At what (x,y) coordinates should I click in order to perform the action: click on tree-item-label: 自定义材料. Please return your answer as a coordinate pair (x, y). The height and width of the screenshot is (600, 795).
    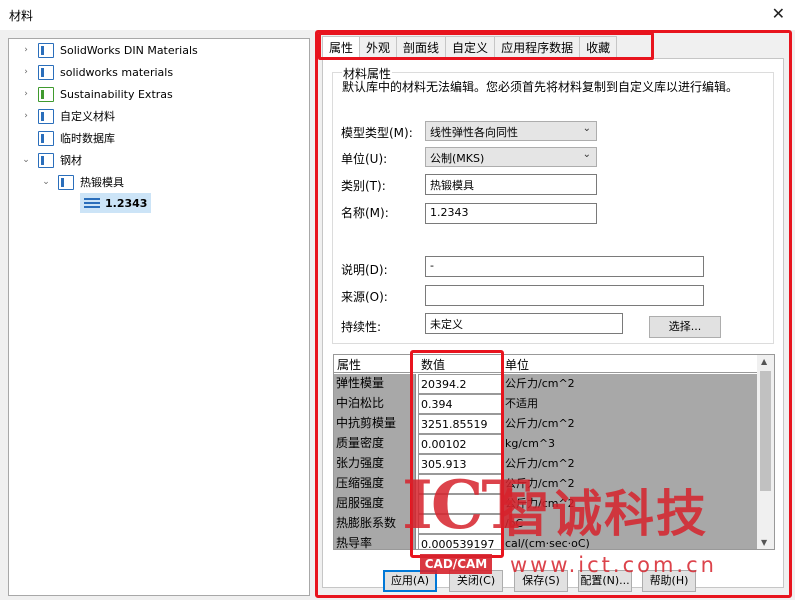
    Looking at the image, I should click on (87, 116).